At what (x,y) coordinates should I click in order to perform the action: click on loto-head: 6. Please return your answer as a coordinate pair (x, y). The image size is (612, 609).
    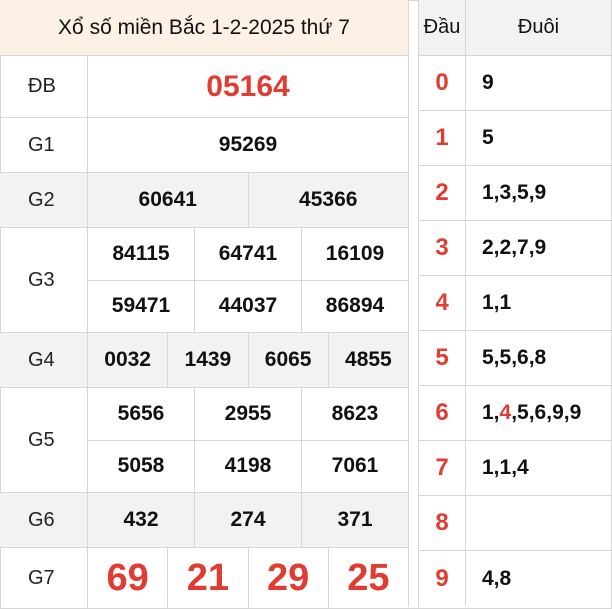
    Looking at the image, I should click on (442, 413).